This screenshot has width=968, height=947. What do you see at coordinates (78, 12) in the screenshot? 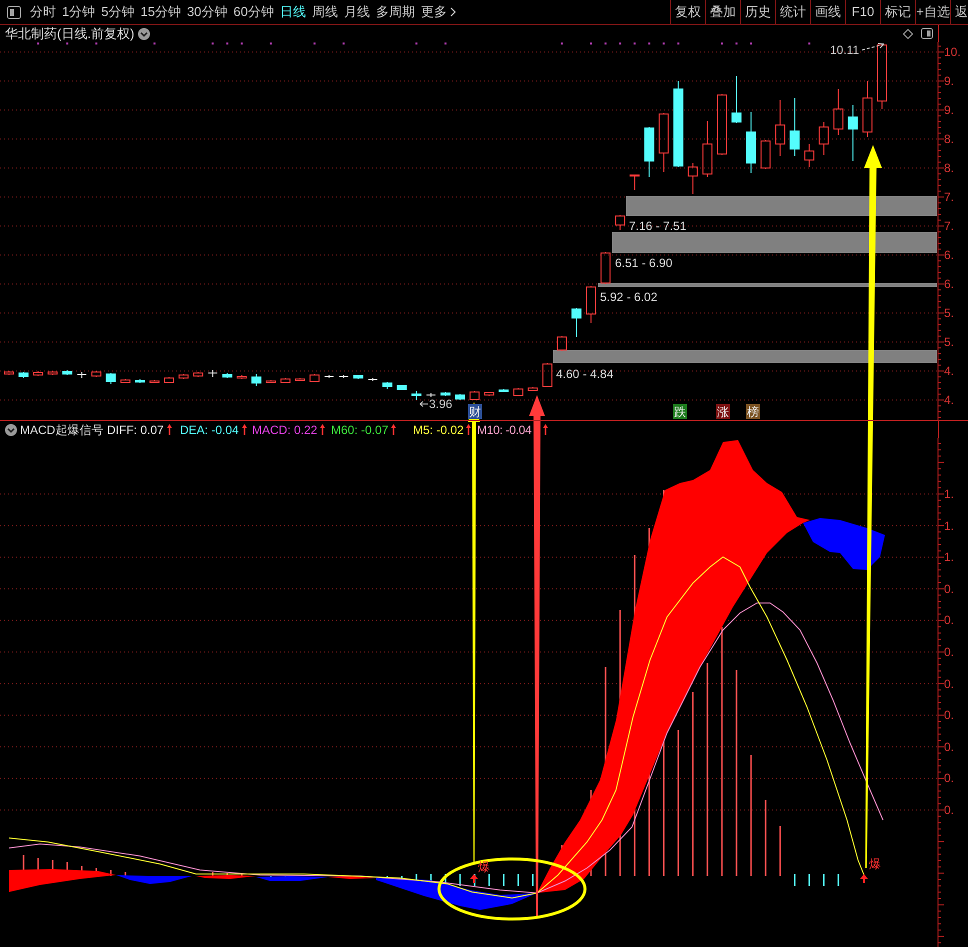
I see `period-tab: 1分钟` at bounding box center [78, 12].